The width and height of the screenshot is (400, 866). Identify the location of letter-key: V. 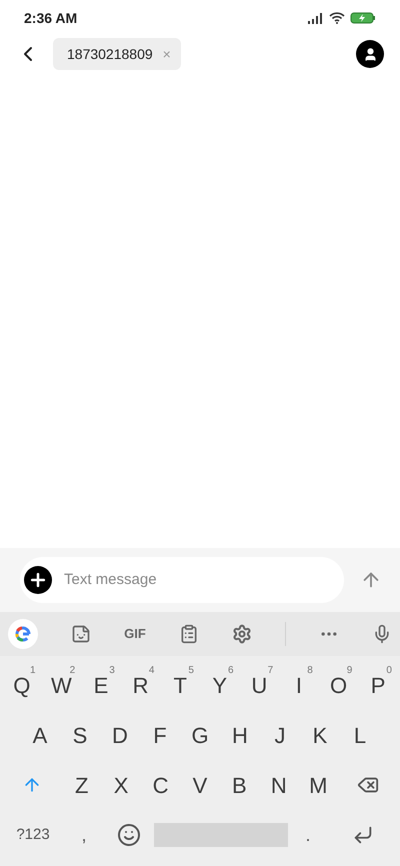
(200, 785).